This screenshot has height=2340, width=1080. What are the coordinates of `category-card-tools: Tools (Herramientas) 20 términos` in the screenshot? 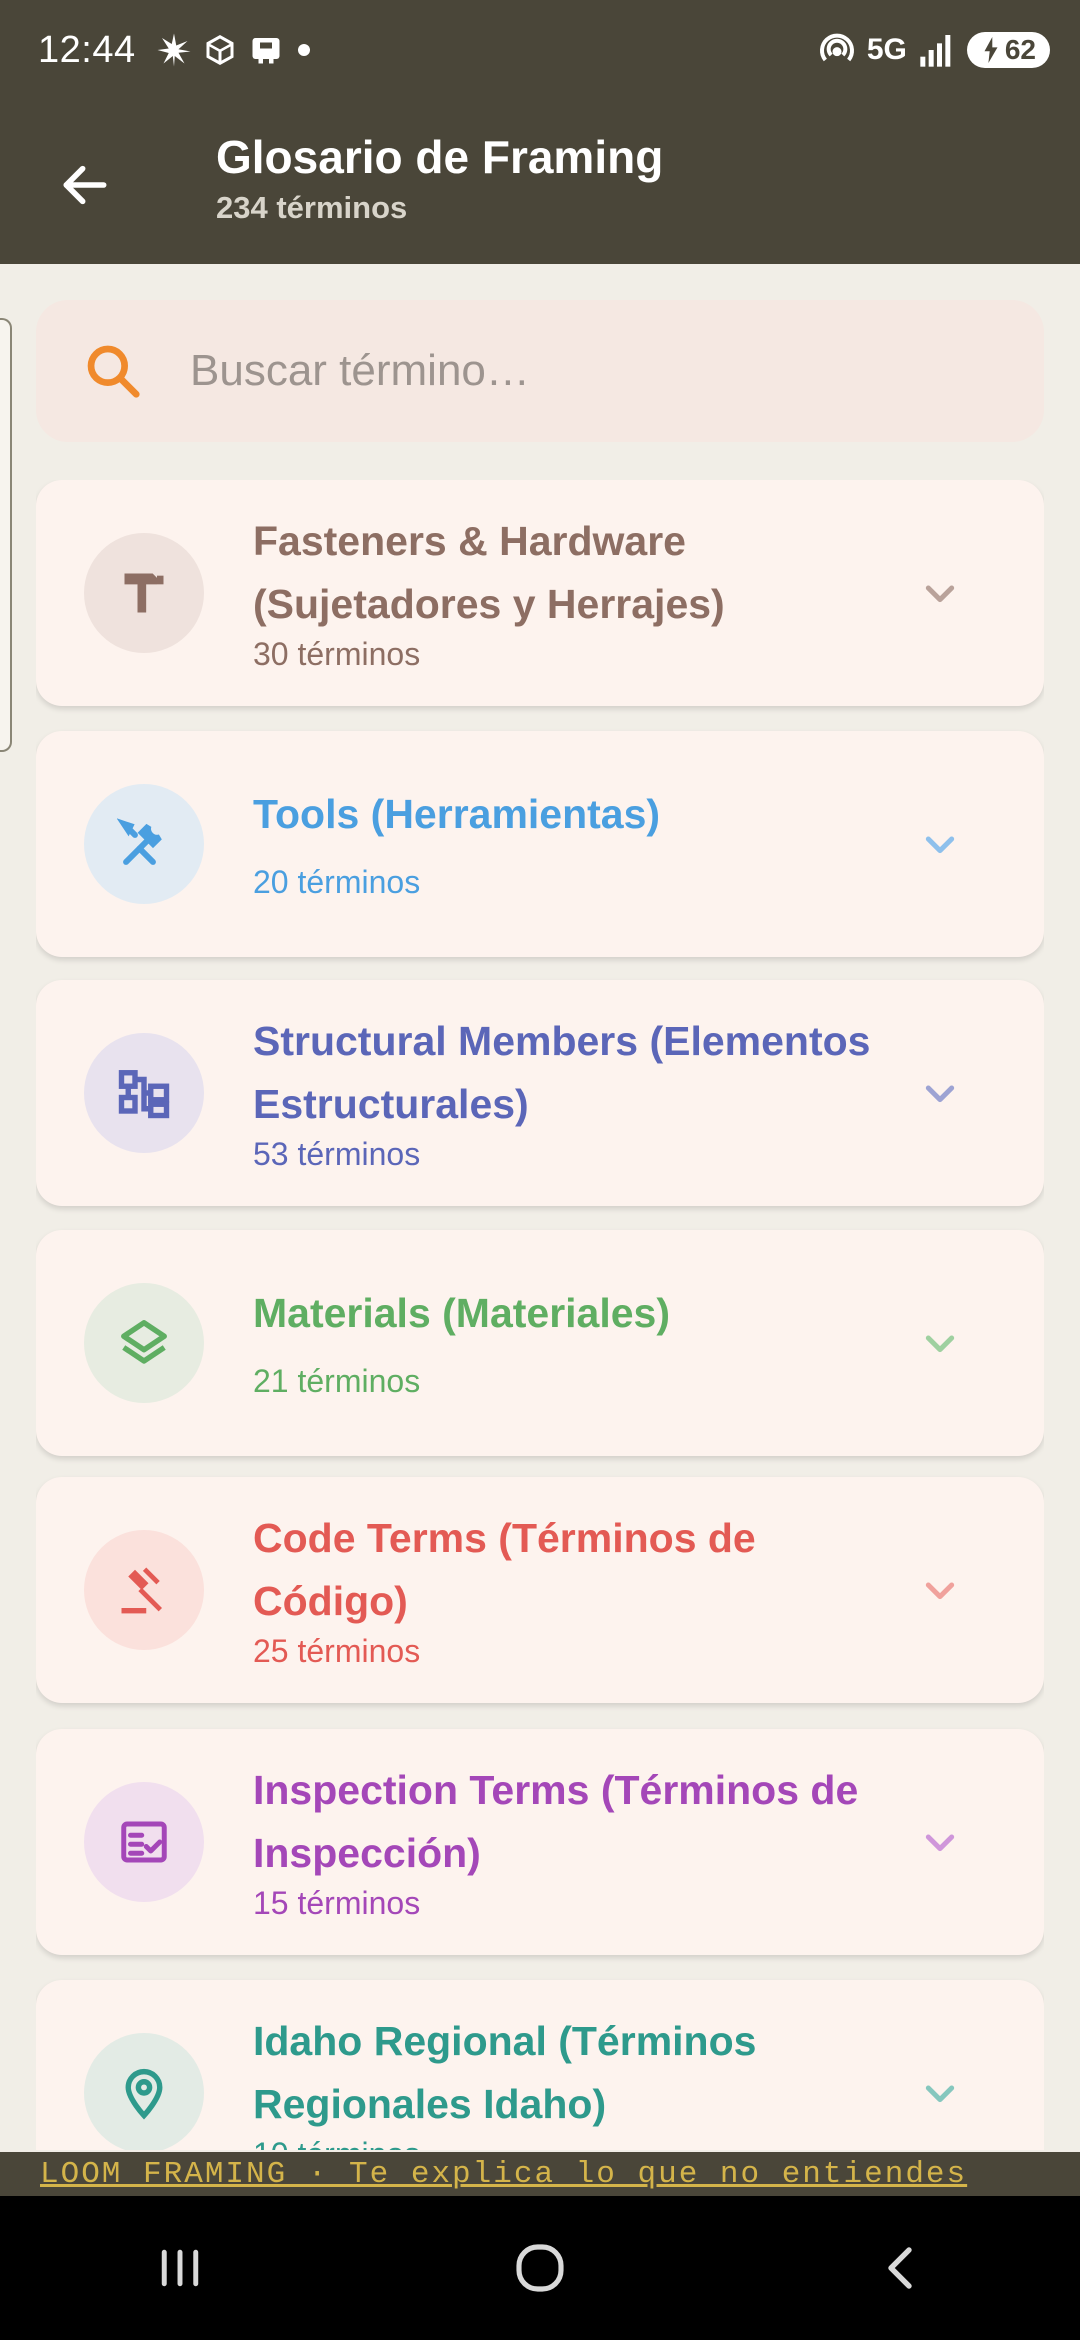 It's located at (540, 844).